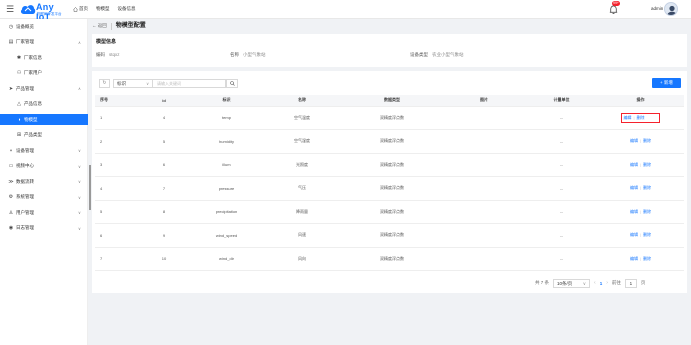 The height and width of the screenshot is (345, 691). Describe the element at coordinates (595, 283) in the screenshot. I see `prev-page-button: ‹` at that location.